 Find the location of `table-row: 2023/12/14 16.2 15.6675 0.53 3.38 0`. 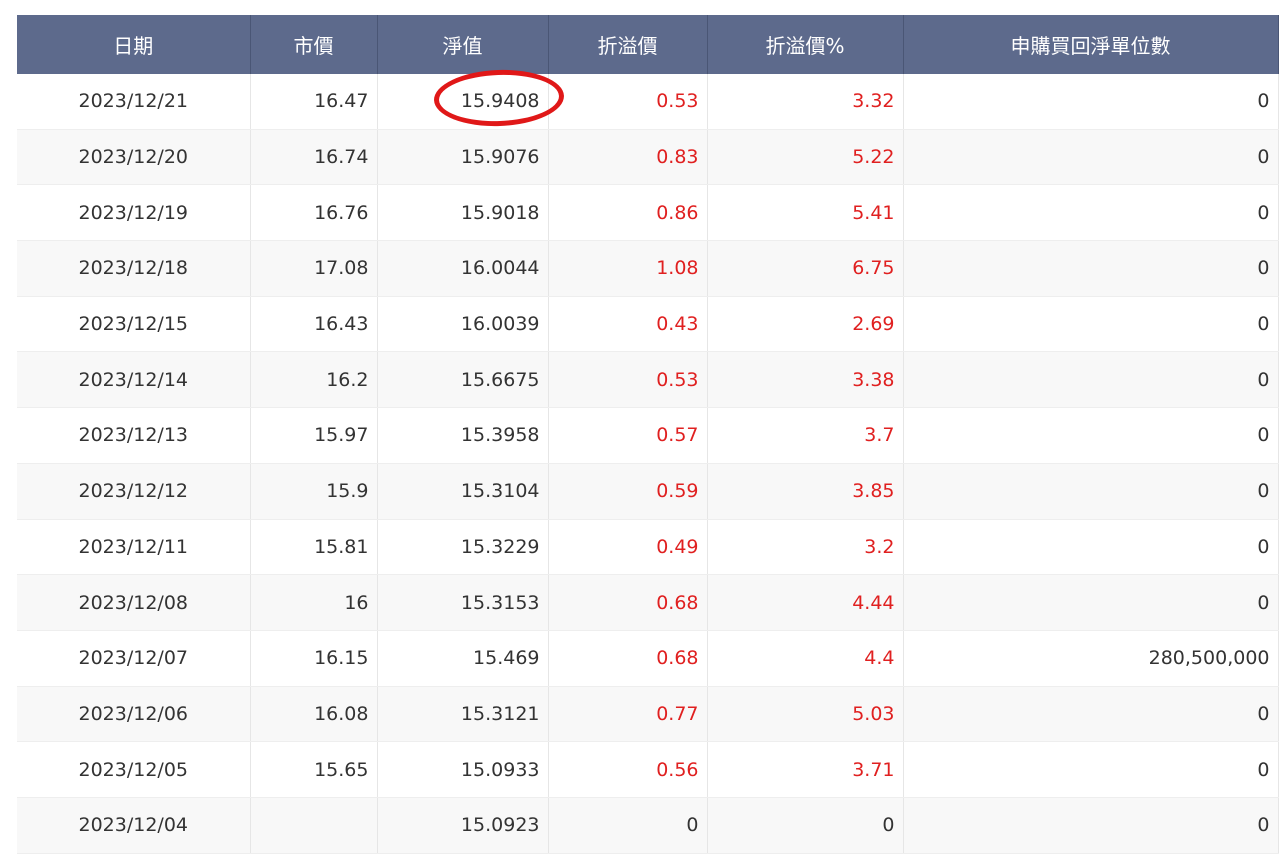

table-row: 2023/12/14 16.2 15.6675 0.53 3.38 0 is located at coordinates (648, 380).